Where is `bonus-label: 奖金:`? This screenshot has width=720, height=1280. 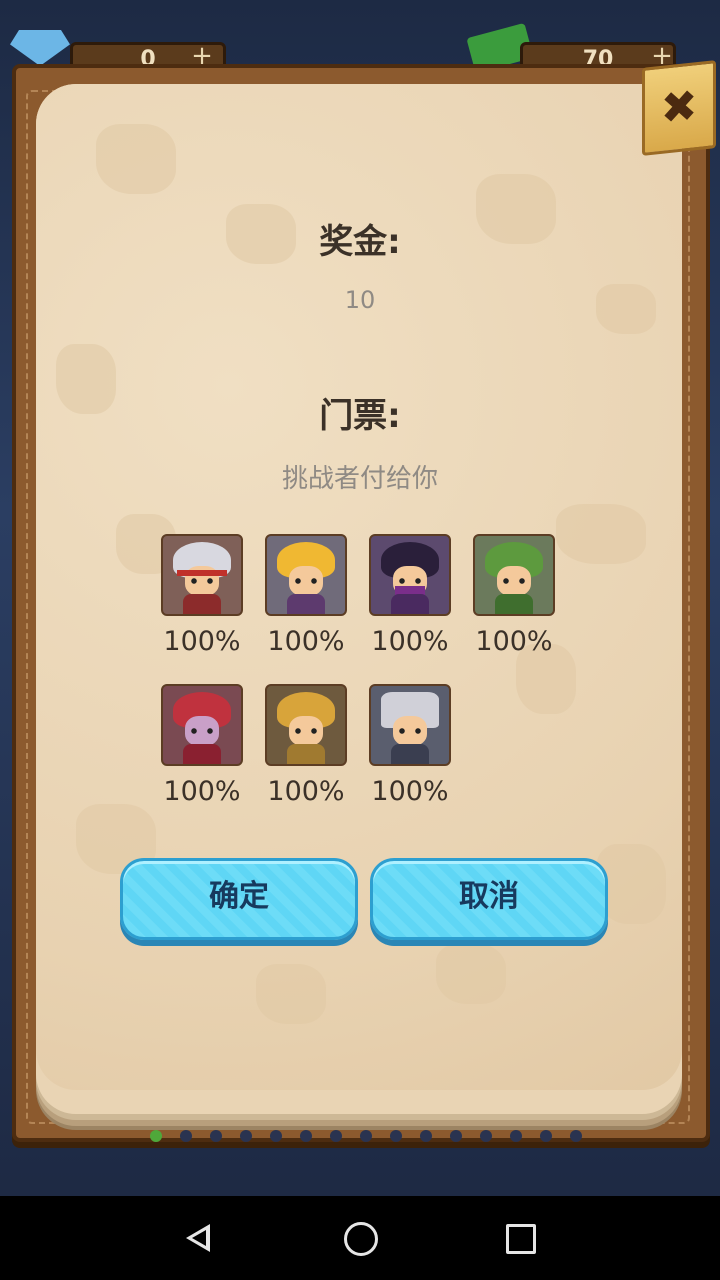
bonus-label: 奖金: is located at coordinates (360, 242).